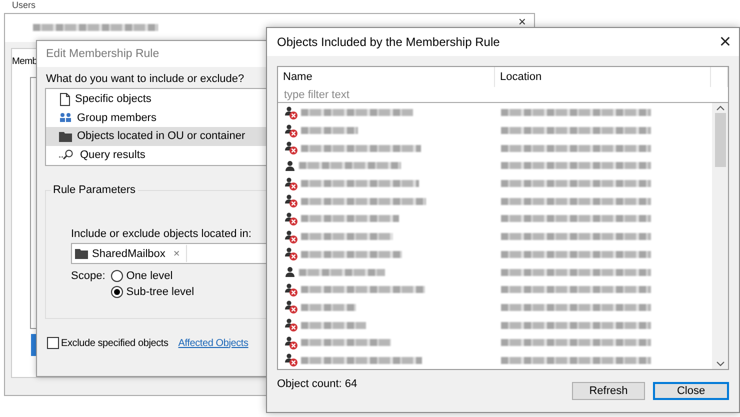 The image size is (740, 417). Describe the element at coordinates (317, 385) in the screenshot. I see `object-count: Object count: 64` at that location.